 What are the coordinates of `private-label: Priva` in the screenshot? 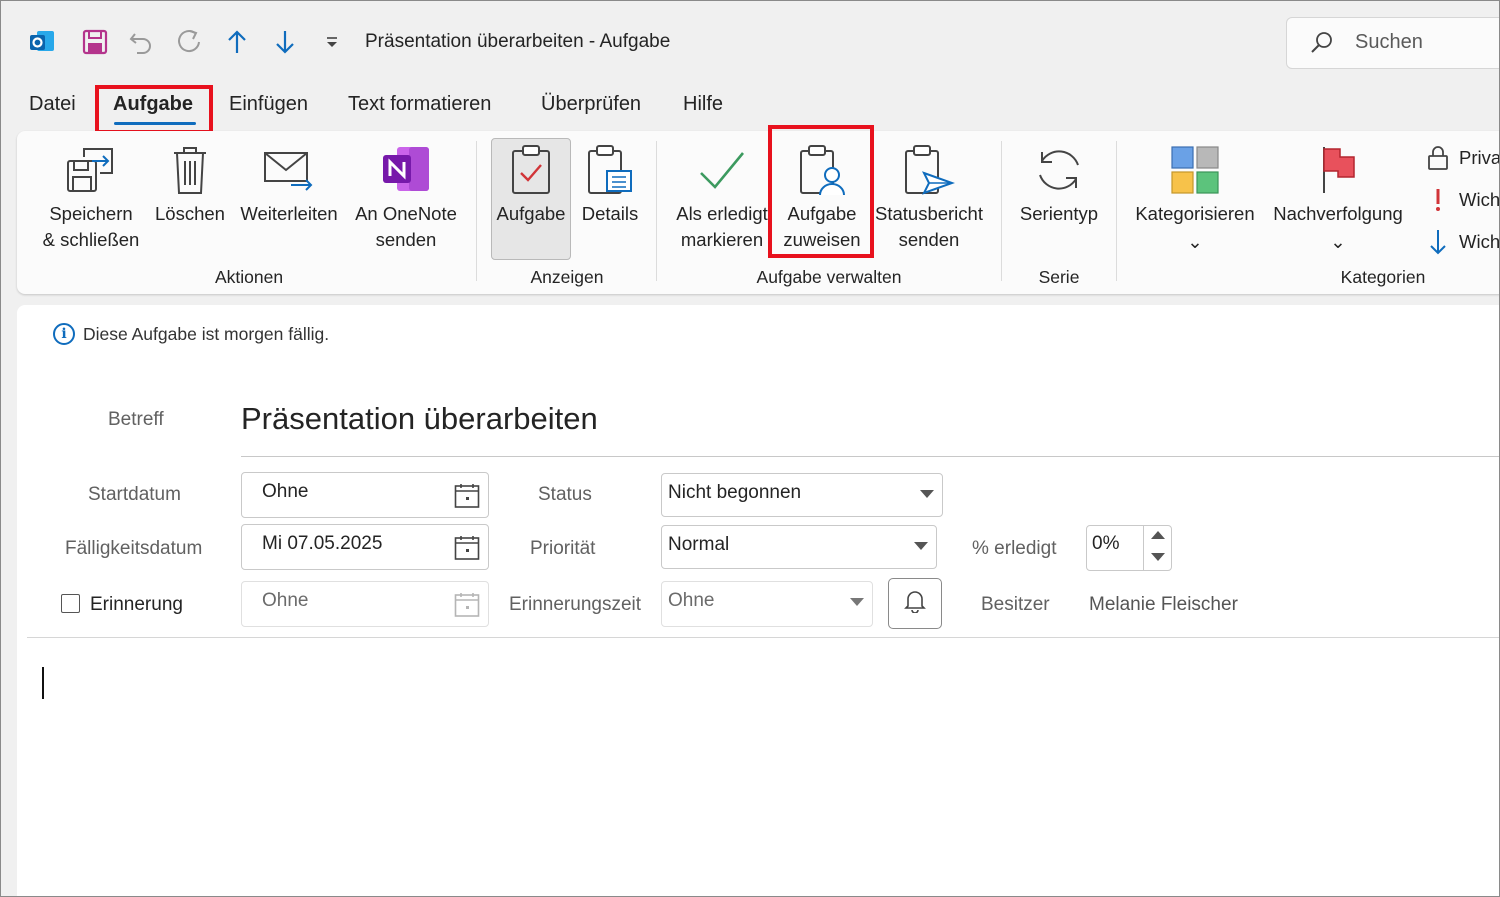 It's located at (1479, 157).